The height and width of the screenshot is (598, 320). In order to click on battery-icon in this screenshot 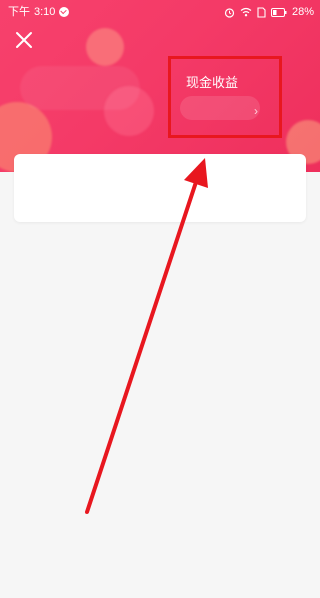, I will do `click(278, 12)`.